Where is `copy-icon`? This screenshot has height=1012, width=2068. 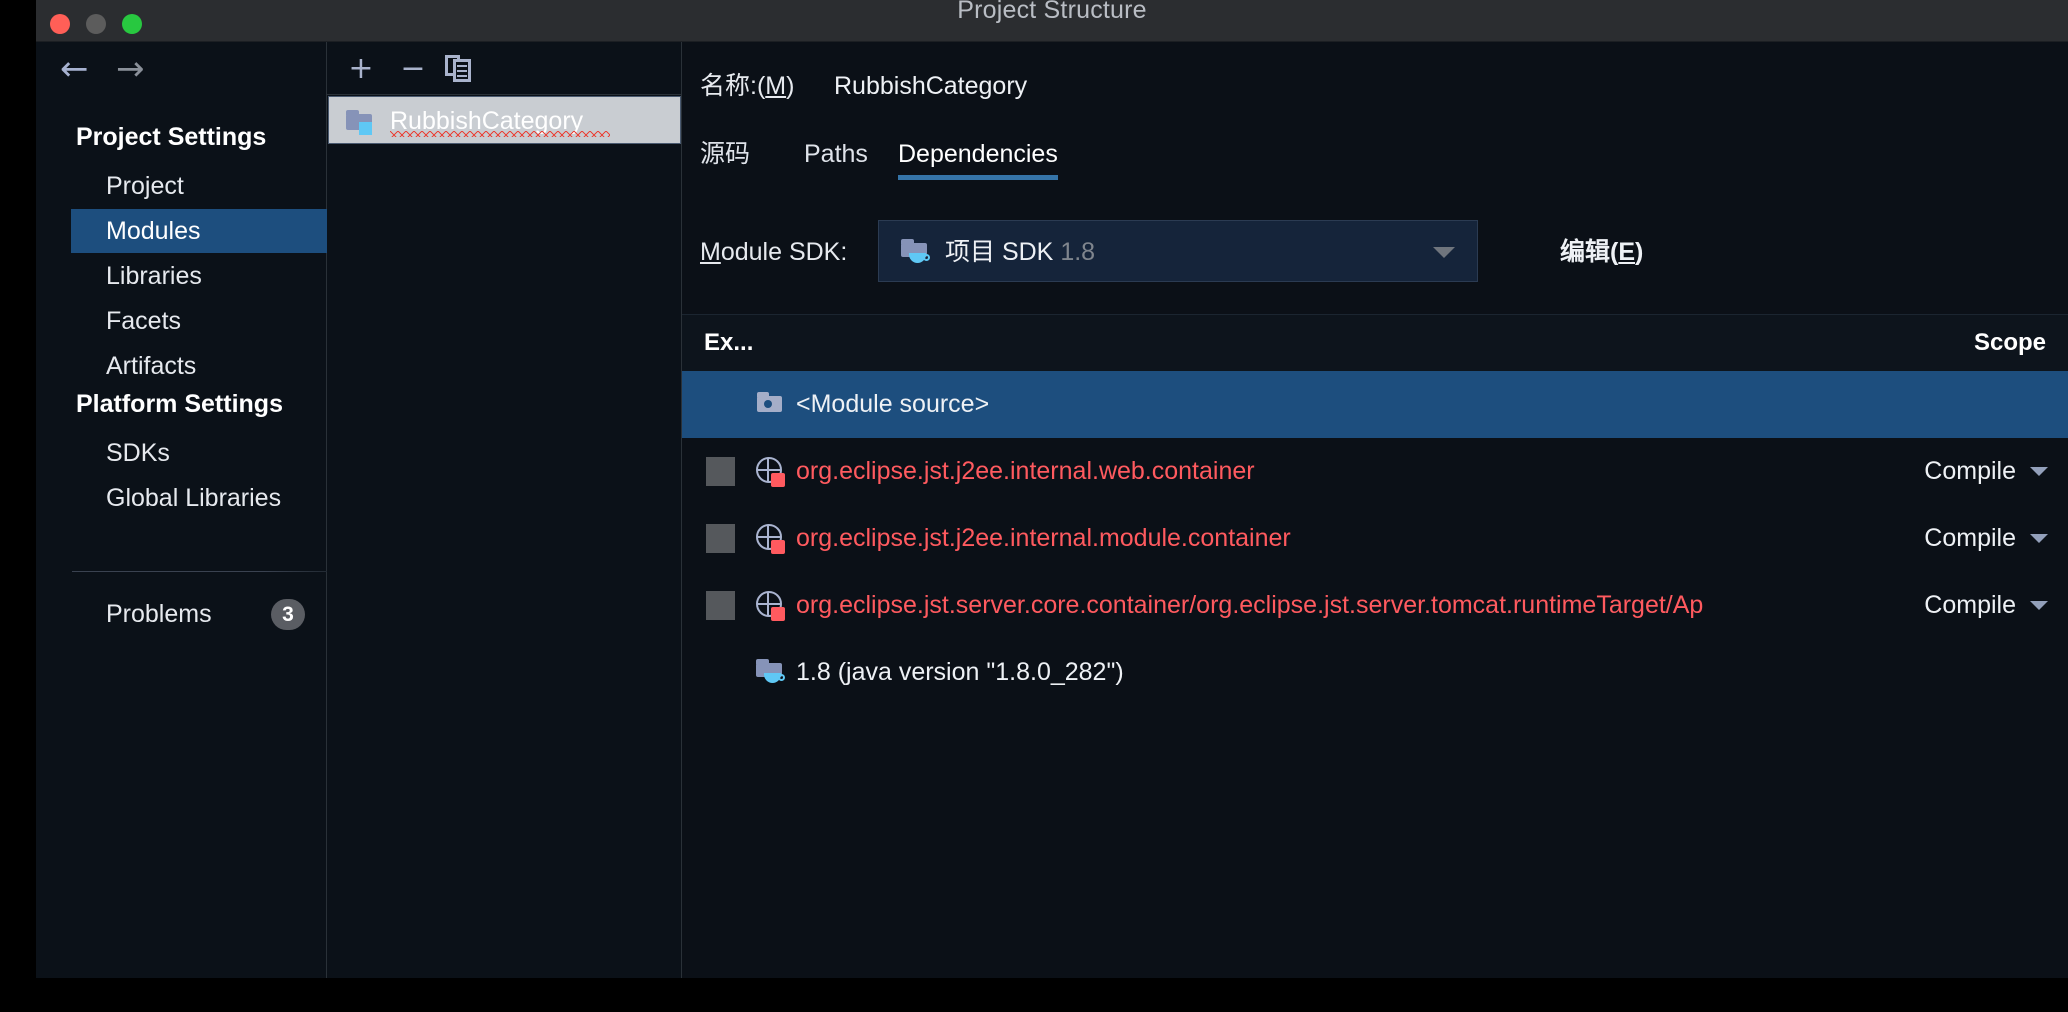
copy-icon is located at coordinates (461, 69).